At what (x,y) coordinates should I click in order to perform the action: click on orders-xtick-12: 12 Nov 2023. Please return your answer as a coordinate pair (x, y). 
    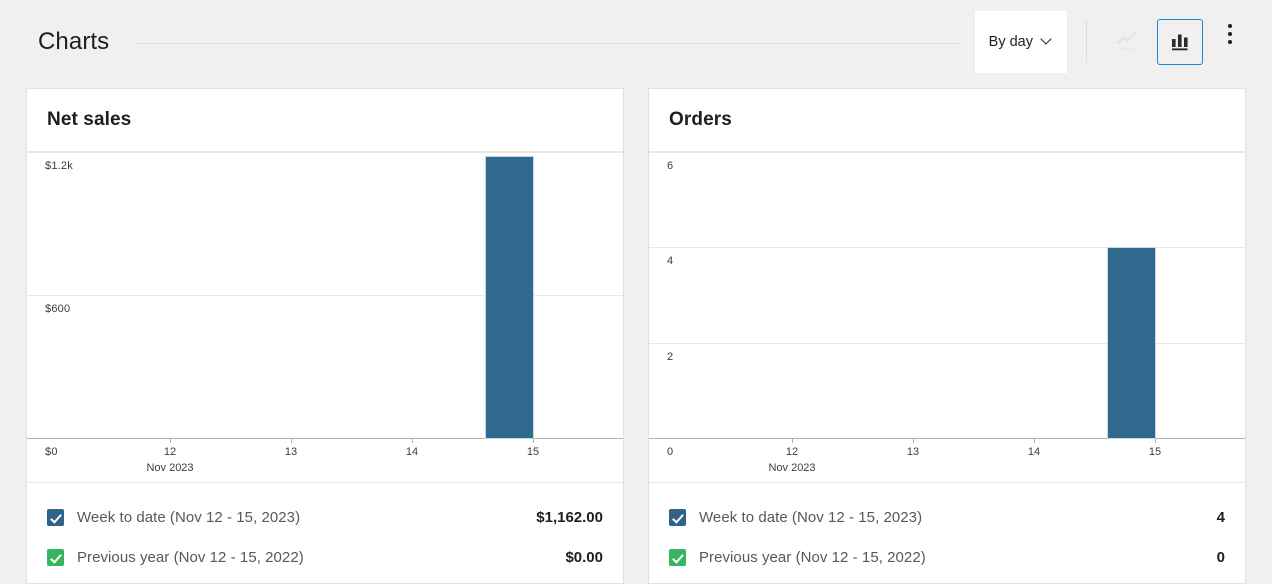
    Looking at the image, I should click on (791, 460).